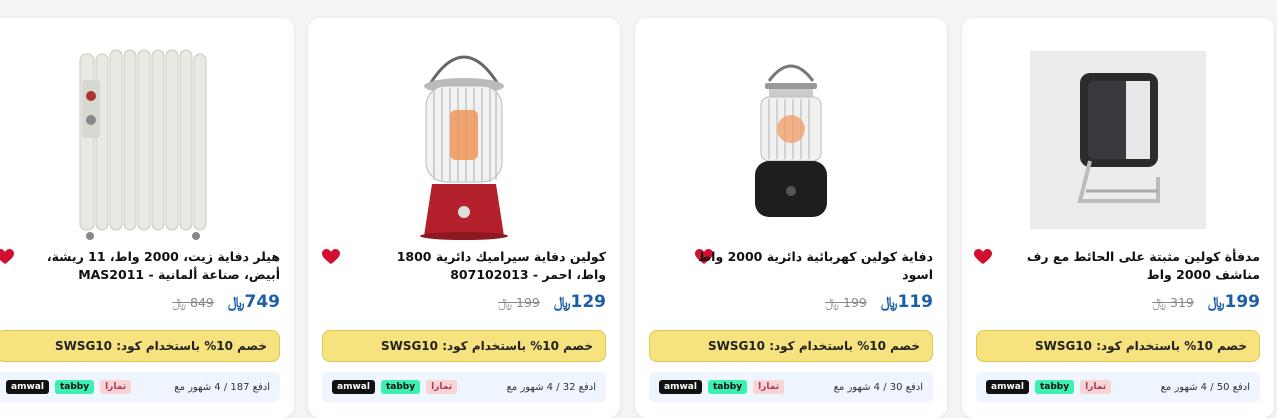  Describe the element at coordinates (551, 387) in the screenshot. I see `installment-text: ادفع 32 / 4 شهور مع` at that location.